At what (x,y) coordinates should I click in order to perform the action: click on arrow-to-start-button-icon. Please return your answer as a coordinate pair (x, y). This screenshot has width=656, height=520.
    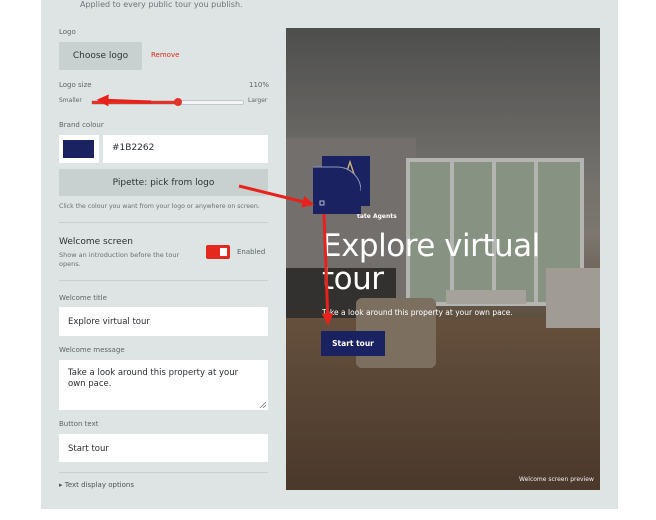
    Looking at the image, I should click on (327, 269).